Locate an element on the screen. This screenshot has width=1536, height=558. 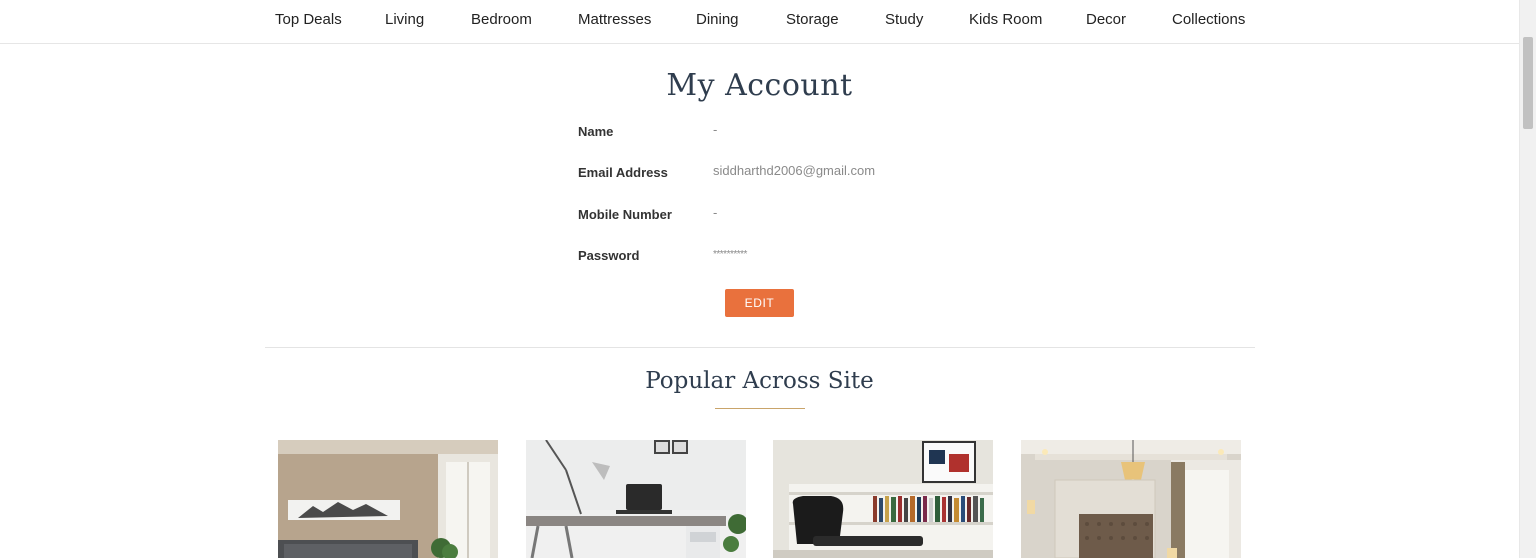
luxury-bedroom-photo-icon is located at coordinates (1131, 499).